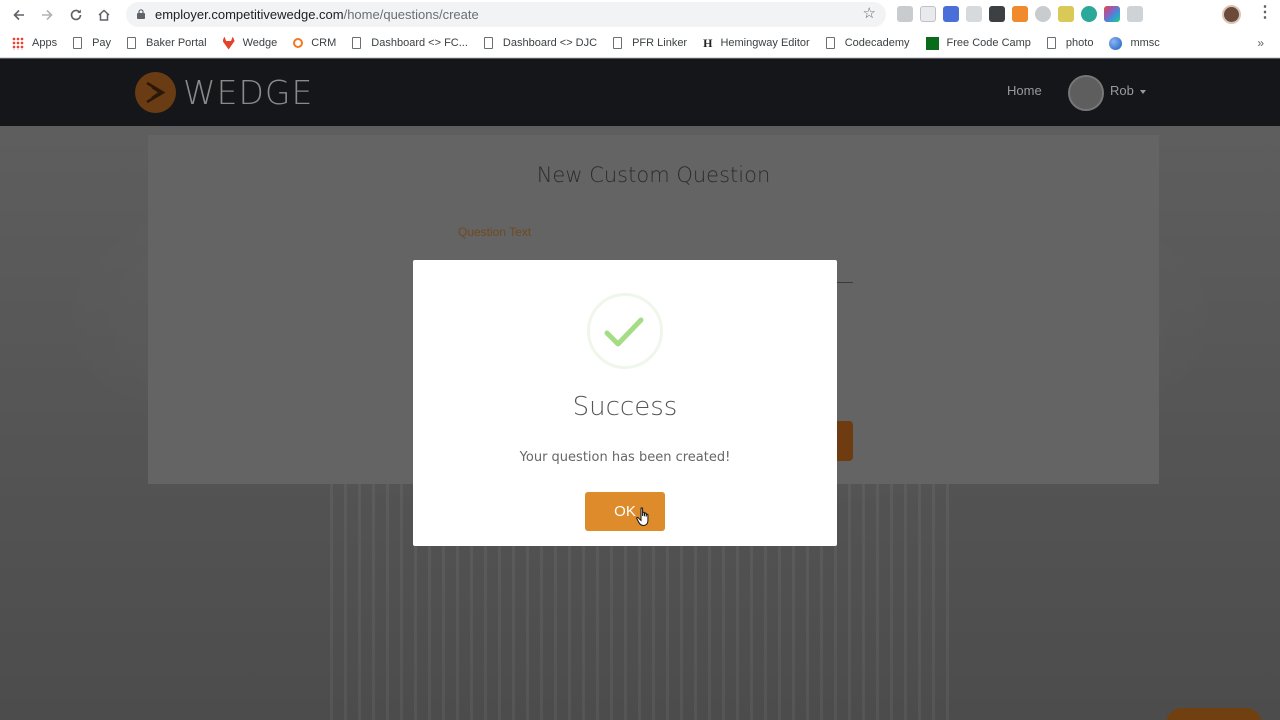 This screenshot has width=1280, height=720. What do you see at coordinates (1214, 714) in the screenshot?
I see `help-tab-button` at bounding box center [1214, 714].